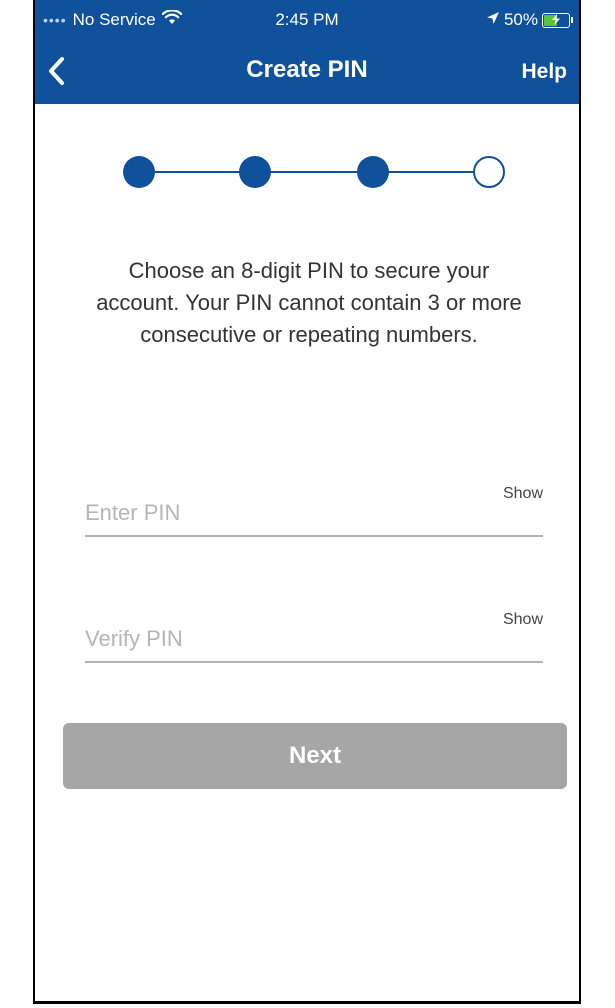 The height and width of the screenshot is (1008, 615). What do you see at coordinates (523, 620) in the screenshot?
I see `verify-pin-show-toggle: Show` at bounding box center [523, 620].